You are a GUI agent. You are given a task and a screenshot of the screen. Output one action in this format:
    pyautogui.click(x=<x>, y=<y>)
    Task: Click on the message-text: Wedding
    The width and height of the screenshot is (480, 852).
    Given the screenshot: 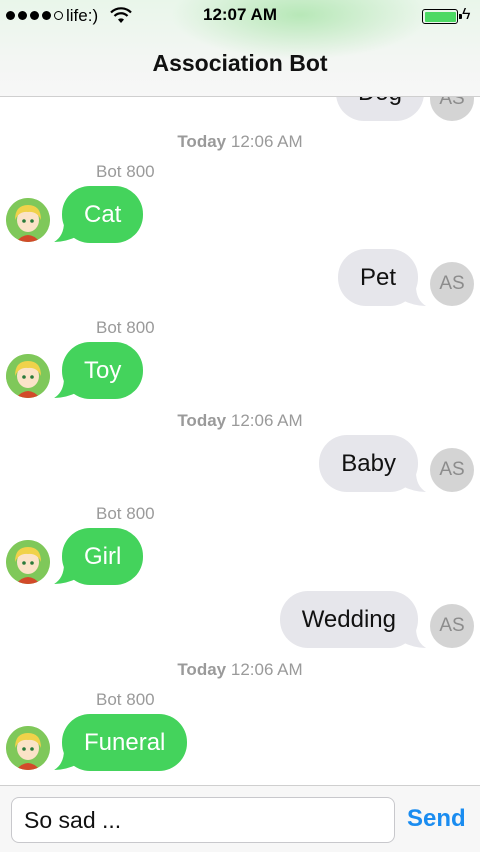 What is the action you would take?
    pyautogui.click(x=348, y=619)
    